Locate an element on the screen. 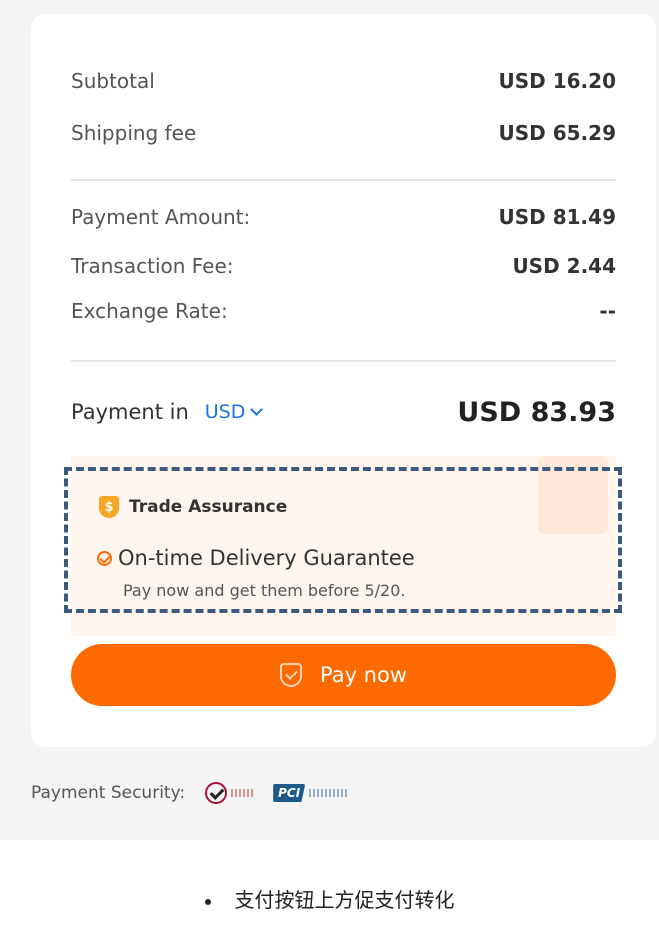 The height and width of the screenshot is (929, 659). pay-now-button: Pay now is located at coordinates (343, 675).